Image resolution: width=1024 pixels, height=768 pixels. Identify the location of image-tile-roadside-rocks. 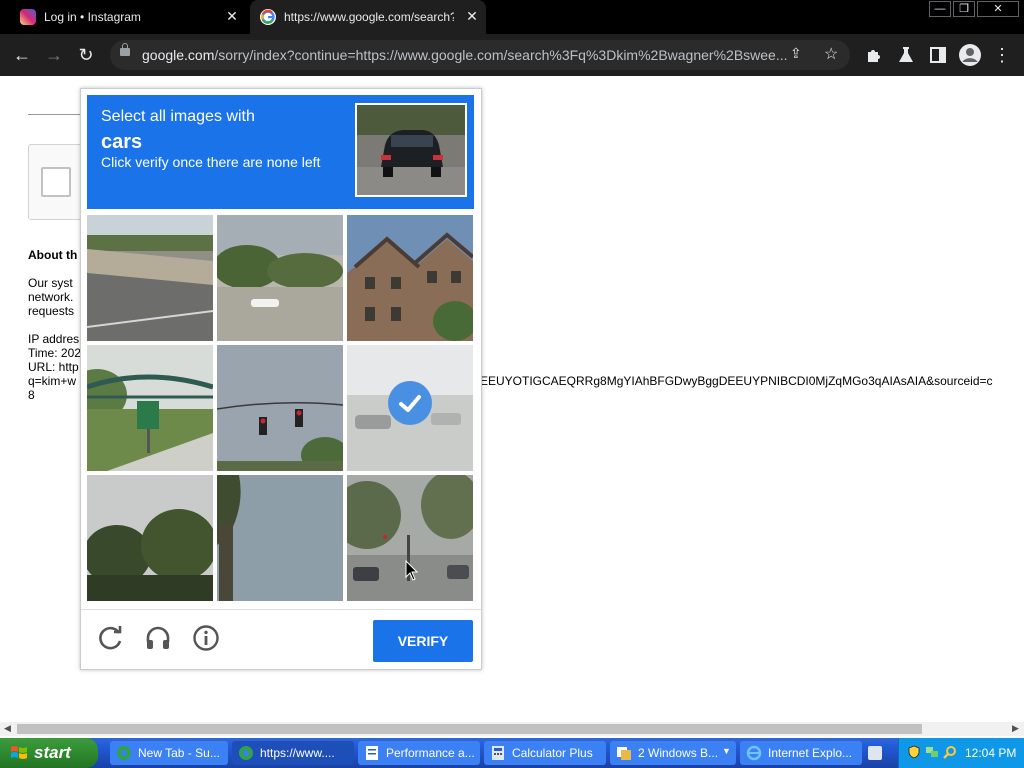
(150, 278).